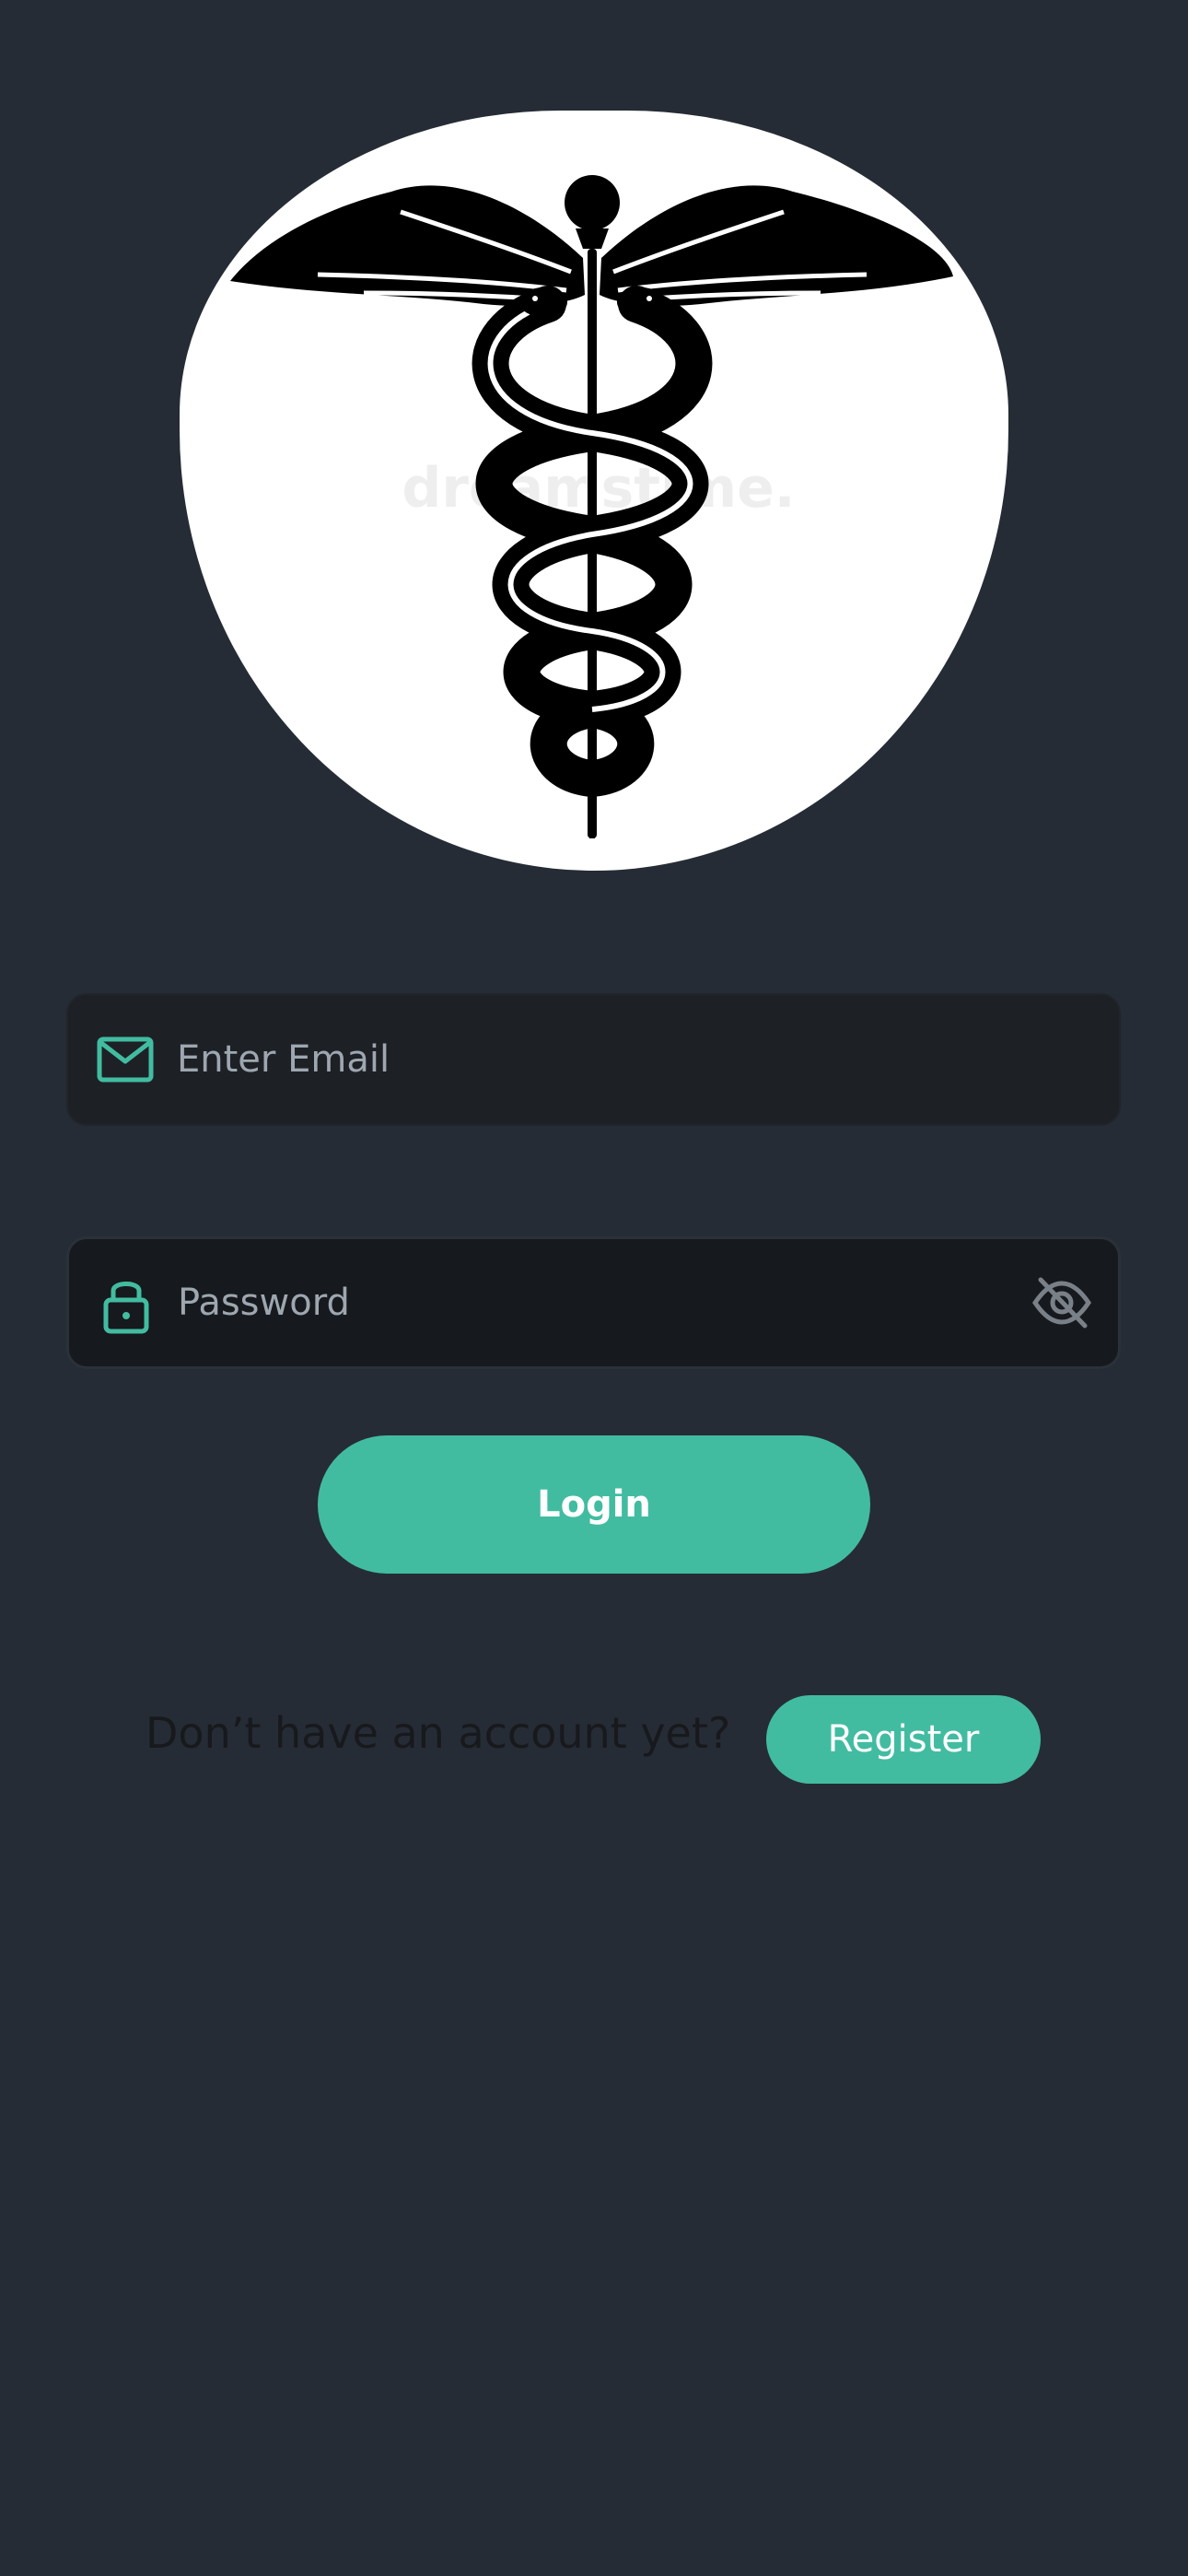 The image size is (1188, 2576). I want to click on email-field, so click(593, 1059).